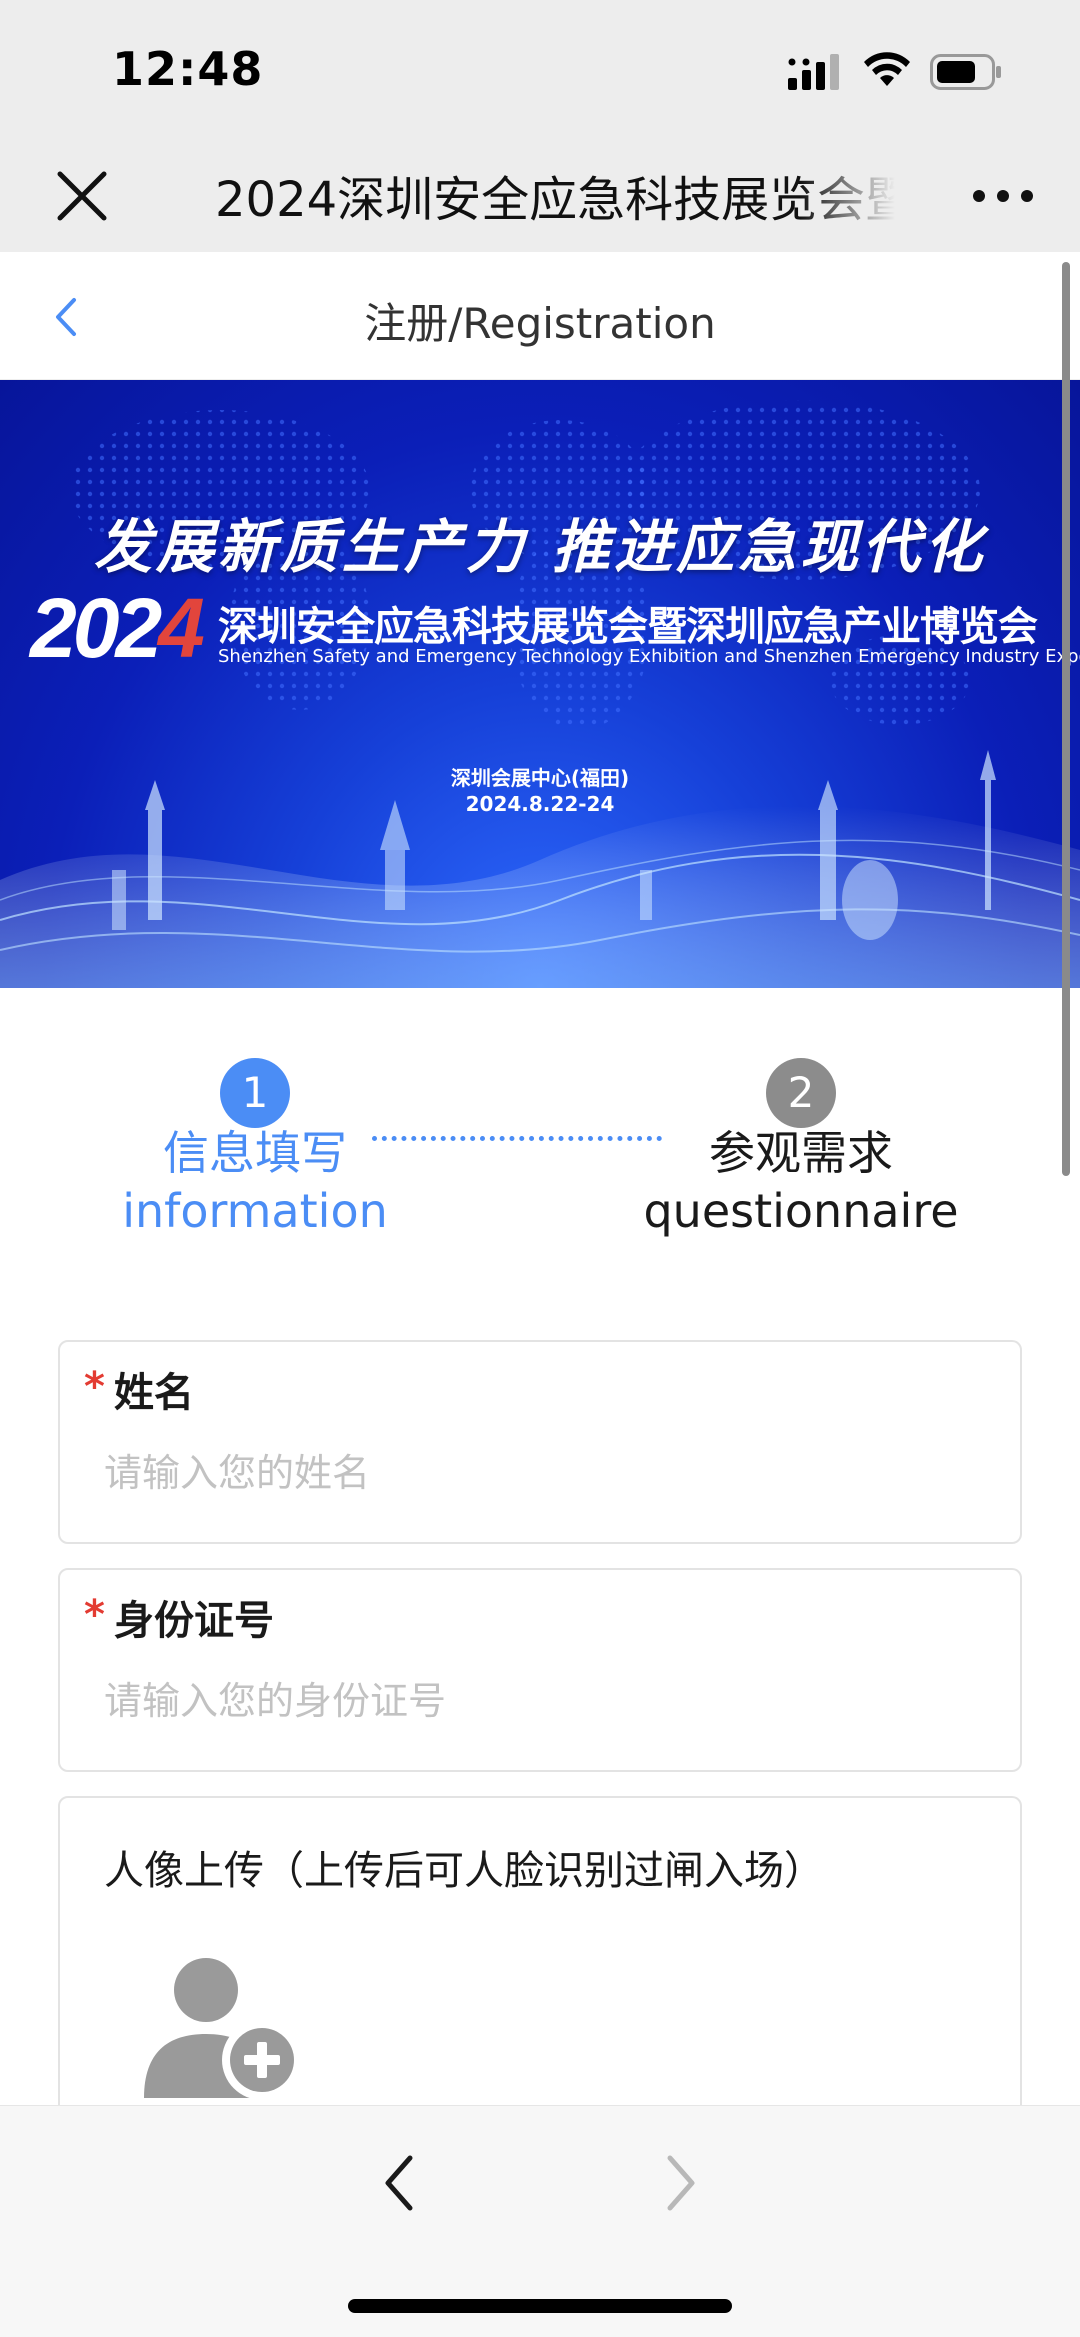 This screenshot has height=2337, width=1080. What do you see at coordinates (801, 1093) in the screenshot?
I see `step-2-number: 2` at bounding box center [801, 1093].